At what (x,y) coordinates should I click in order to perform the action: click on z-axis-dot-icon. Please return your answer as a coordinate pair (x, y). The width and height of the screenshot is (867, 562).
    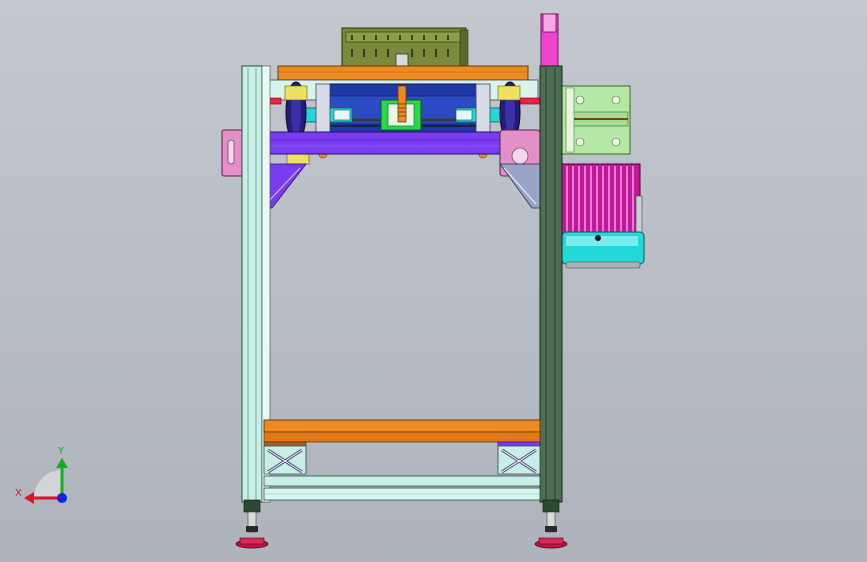
    Looking at the image, I should click on (62, 498).